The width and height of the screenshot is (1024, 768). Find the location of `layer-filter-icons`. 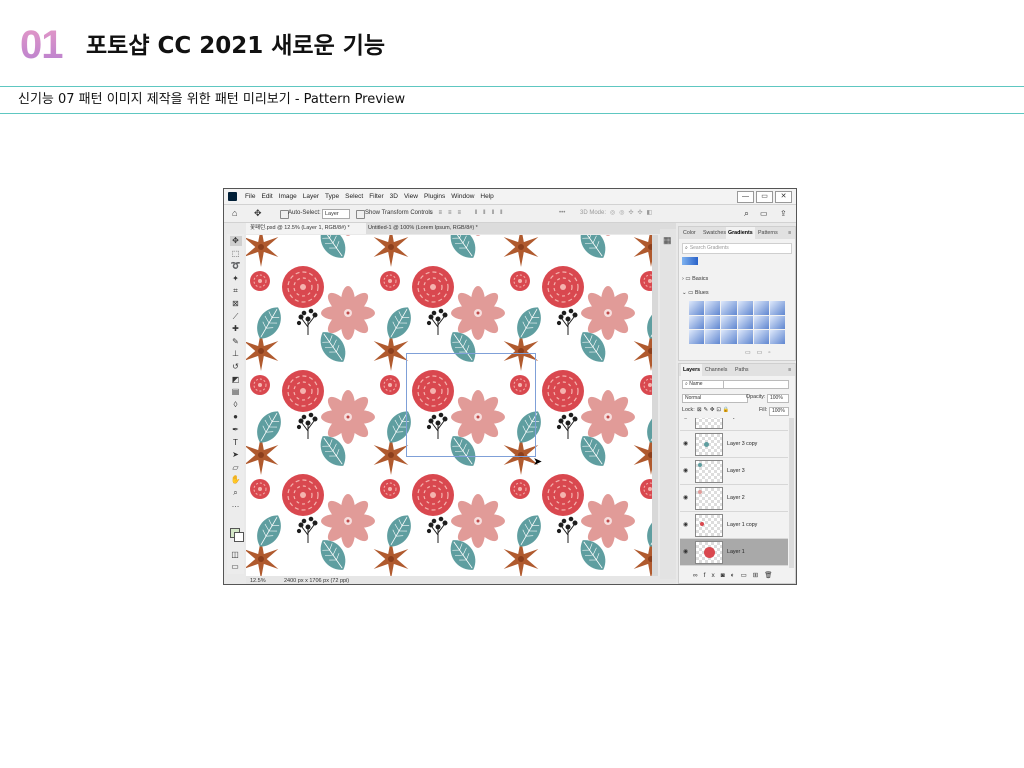

layer-filter-icons is located at coordinates (756, 384).